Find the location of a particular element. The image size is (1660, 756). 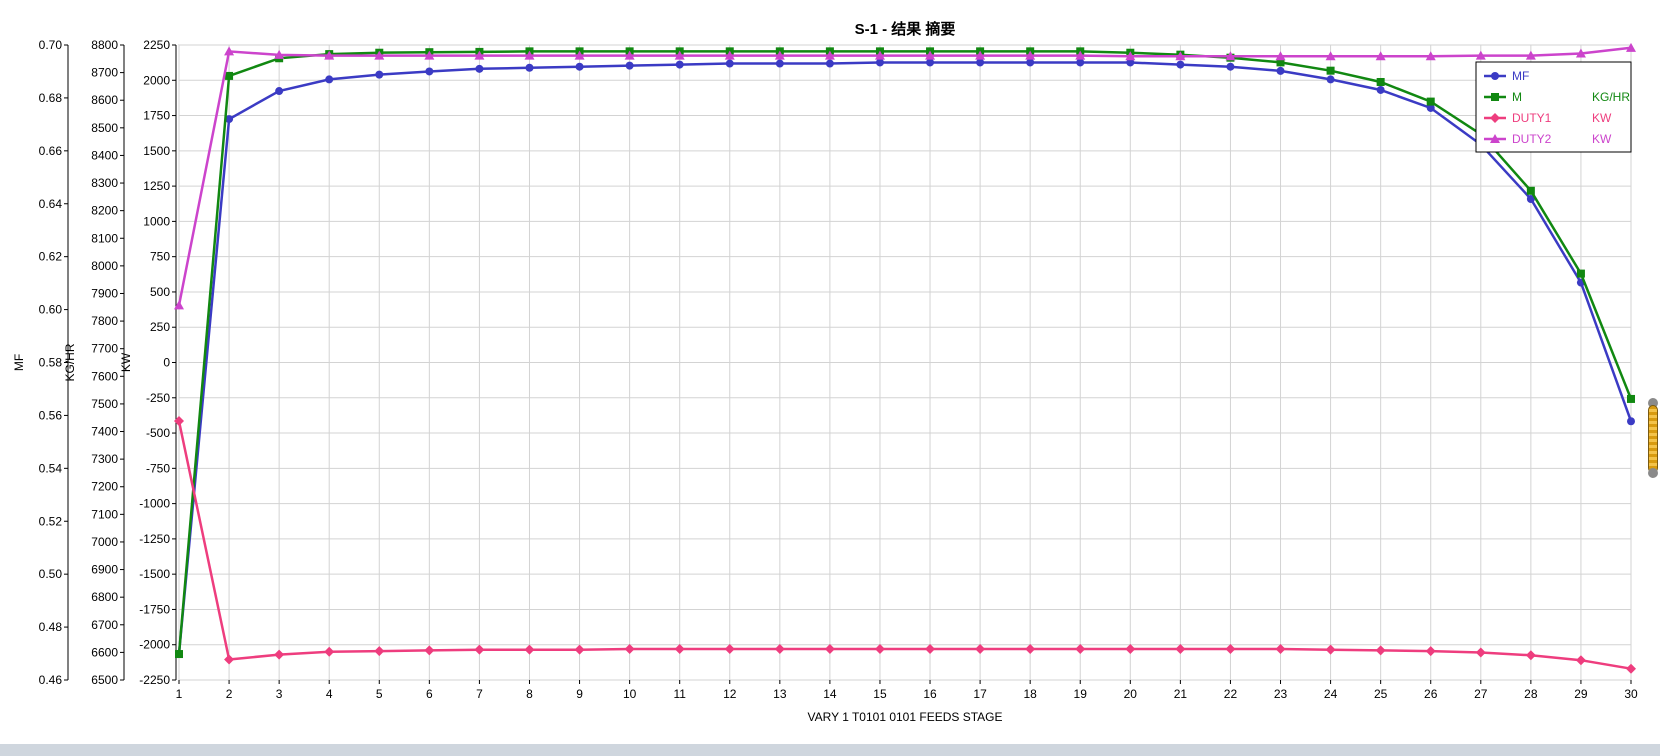

x-tick-label: 21 is located at coordinates (1181, 694).